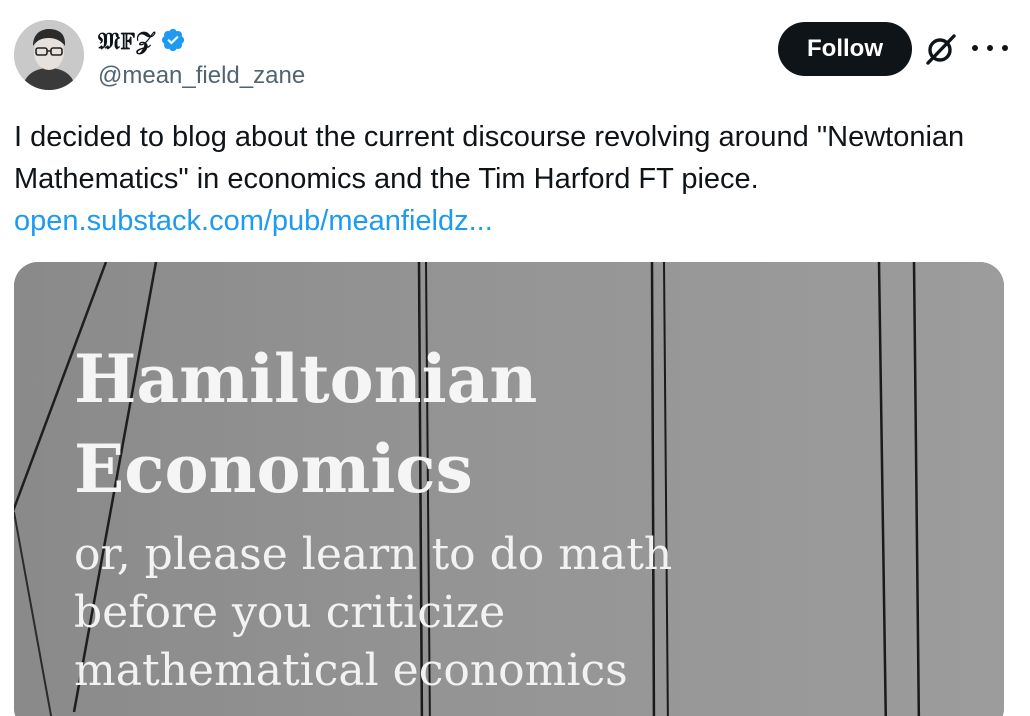 Image resolution: width=1030 pixels, height=716 pixels. What do you see at coordinates (941, 49) in the screenshot?
I see `grok-slash-icon` at bounding box center [941, 49].